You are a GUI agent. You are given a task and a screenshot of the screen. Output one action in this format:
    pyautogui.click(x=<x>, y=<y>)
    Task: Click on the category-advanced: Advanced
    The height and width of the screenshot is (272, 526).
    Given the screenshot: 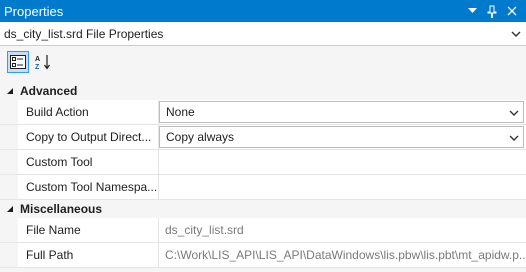 What is the action you would take?
    pyautogui.click(x=263, y=91)
    